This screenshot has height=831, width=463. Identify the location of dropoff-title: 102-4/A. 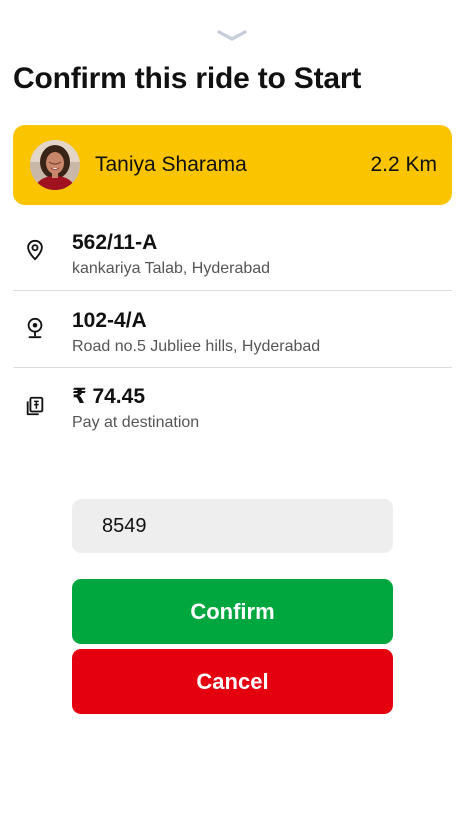
(109, 320).